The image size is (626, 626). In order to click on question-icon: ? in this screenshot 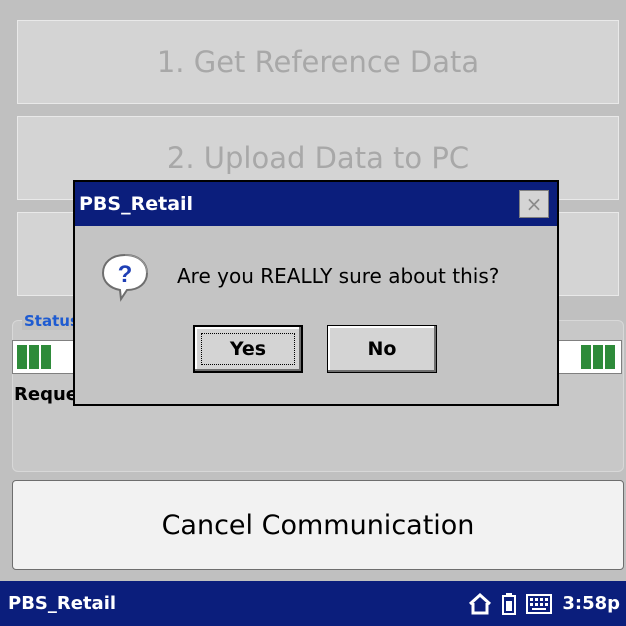, I will do `click(125, 277)`.